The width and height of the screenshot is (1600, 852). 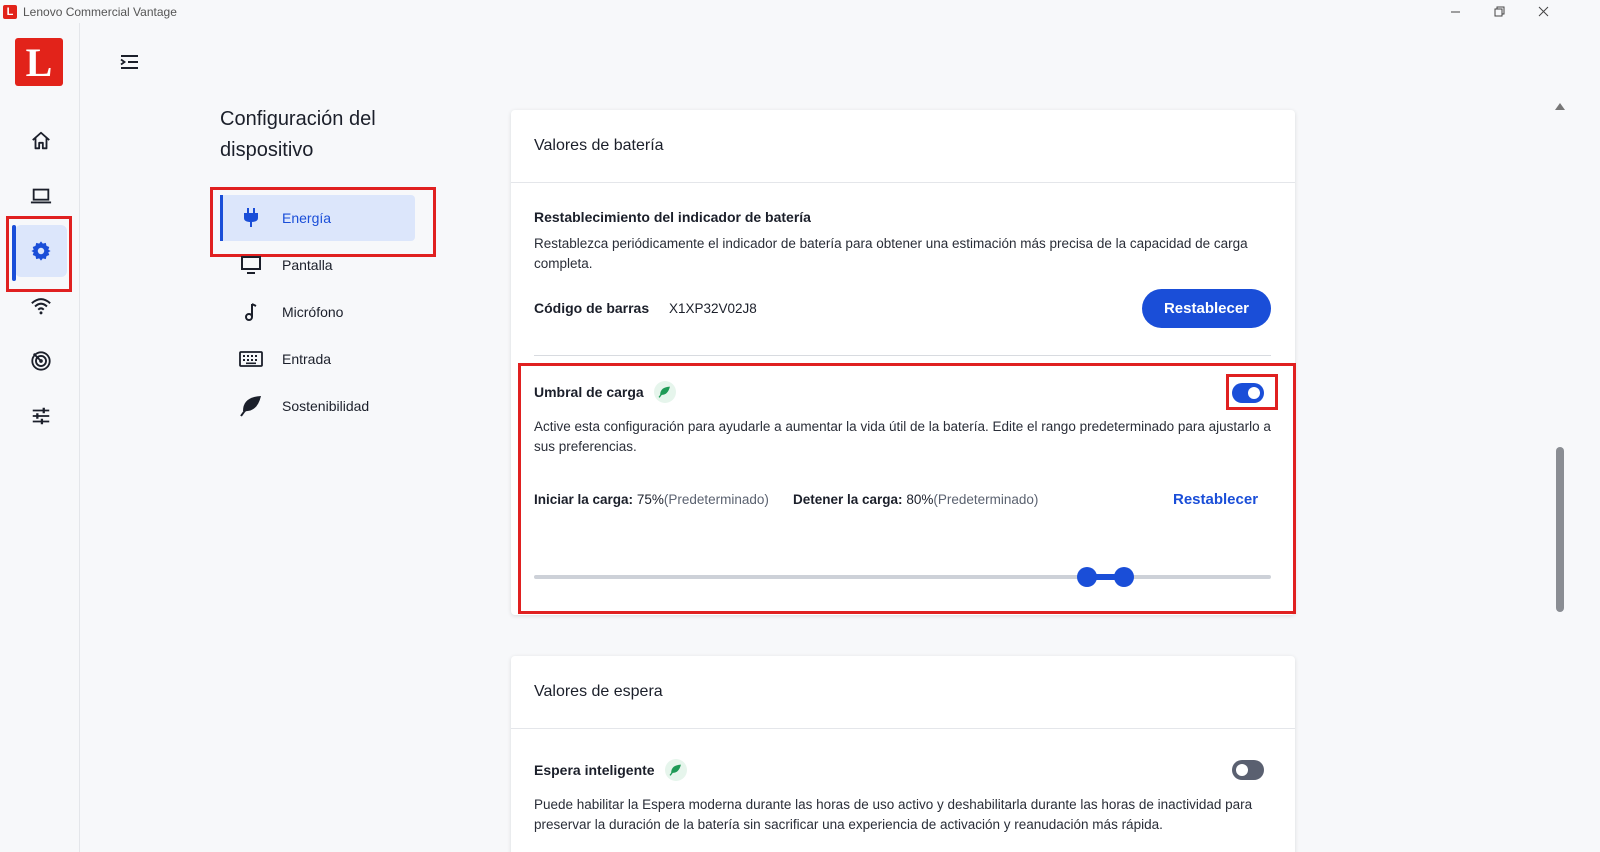 What do you see at coordinates (39, 254) in the screenshot?
I see `highlight-box-rail` at bounding box center [39, 254].